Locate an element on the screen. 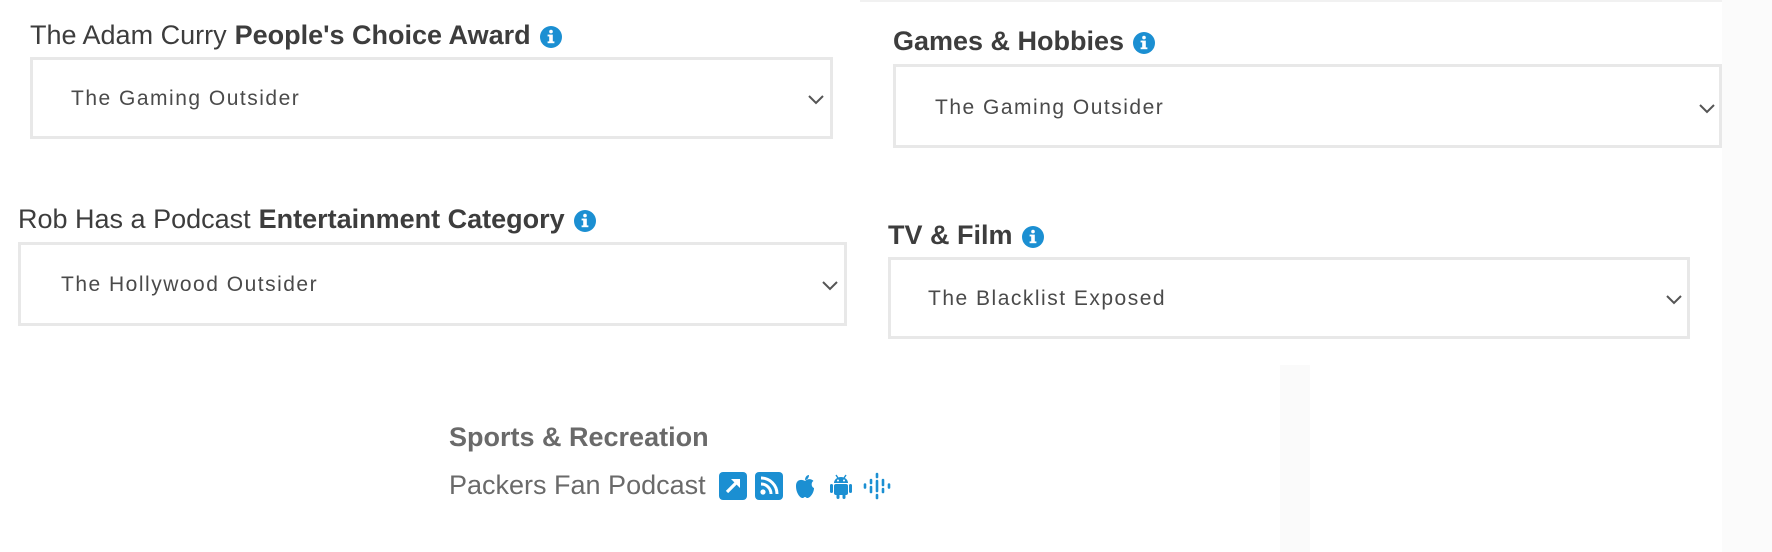 Image resolution: width=1772 pixels, height=552 pixels. field-label: The Adam Curry People's Choice Award is located at coordinates (296, 35).